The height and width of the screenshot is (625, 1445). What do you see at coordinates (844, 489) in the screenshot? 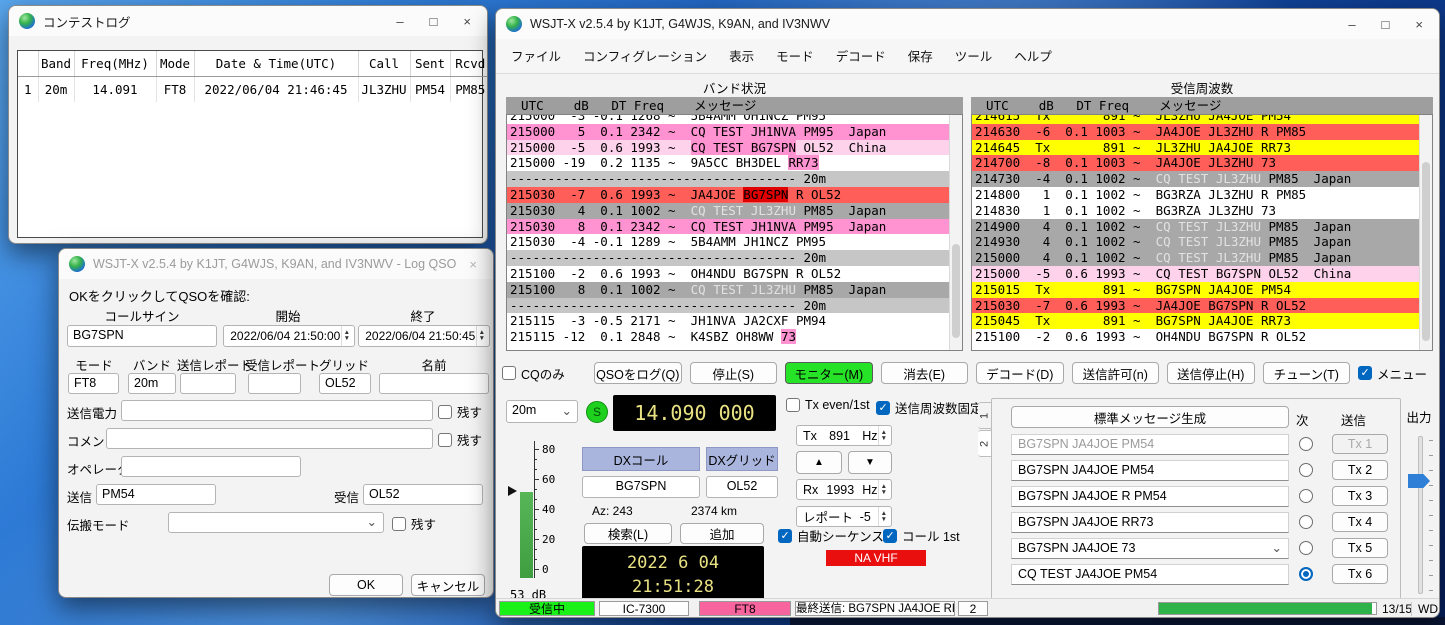
I see `rx-freq-spinner: Rx 1993 Hz ▲ ▼` at bounding box center [844, 489].